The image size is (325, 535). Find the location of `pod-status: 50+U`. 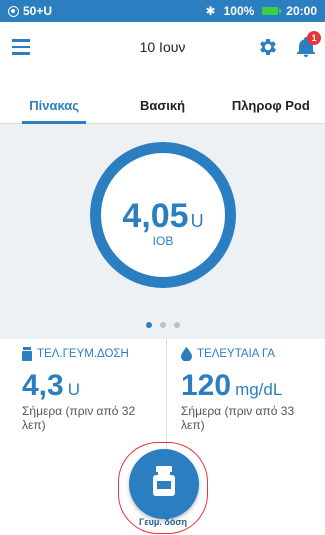

pod-status: 50+U is located at coordinates (30, 11).